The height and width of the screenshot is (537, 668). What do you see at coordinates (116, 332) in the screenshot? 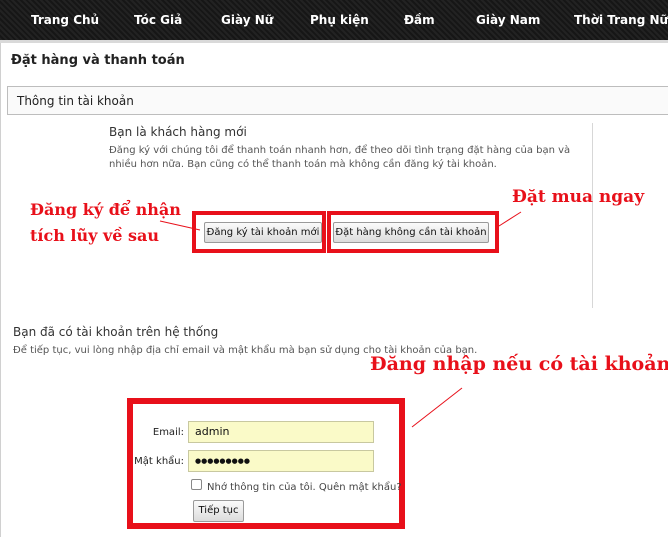
I see `existing-customer-heading: Bạn đã có tài khoản trên hệ thống` at bounding box center [116, 332].